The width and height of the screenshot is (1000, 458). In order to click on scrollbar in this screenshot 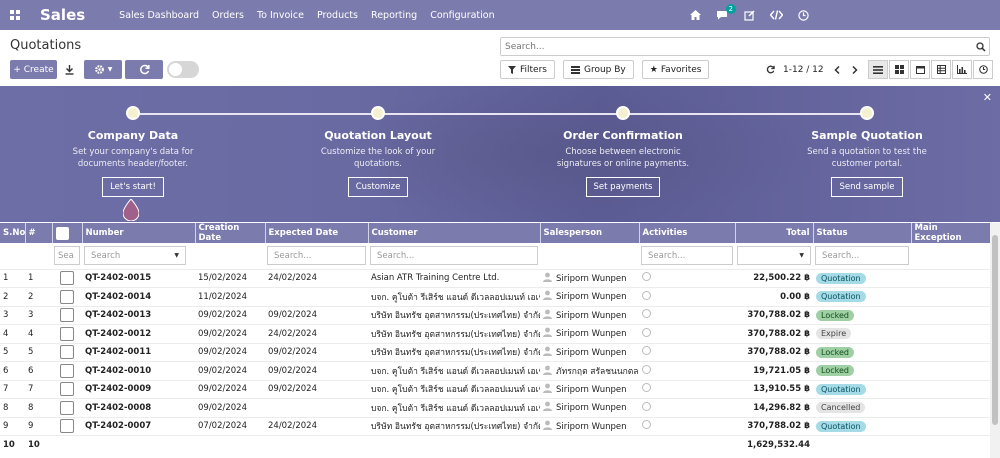, I will do `click(995, 340)`.